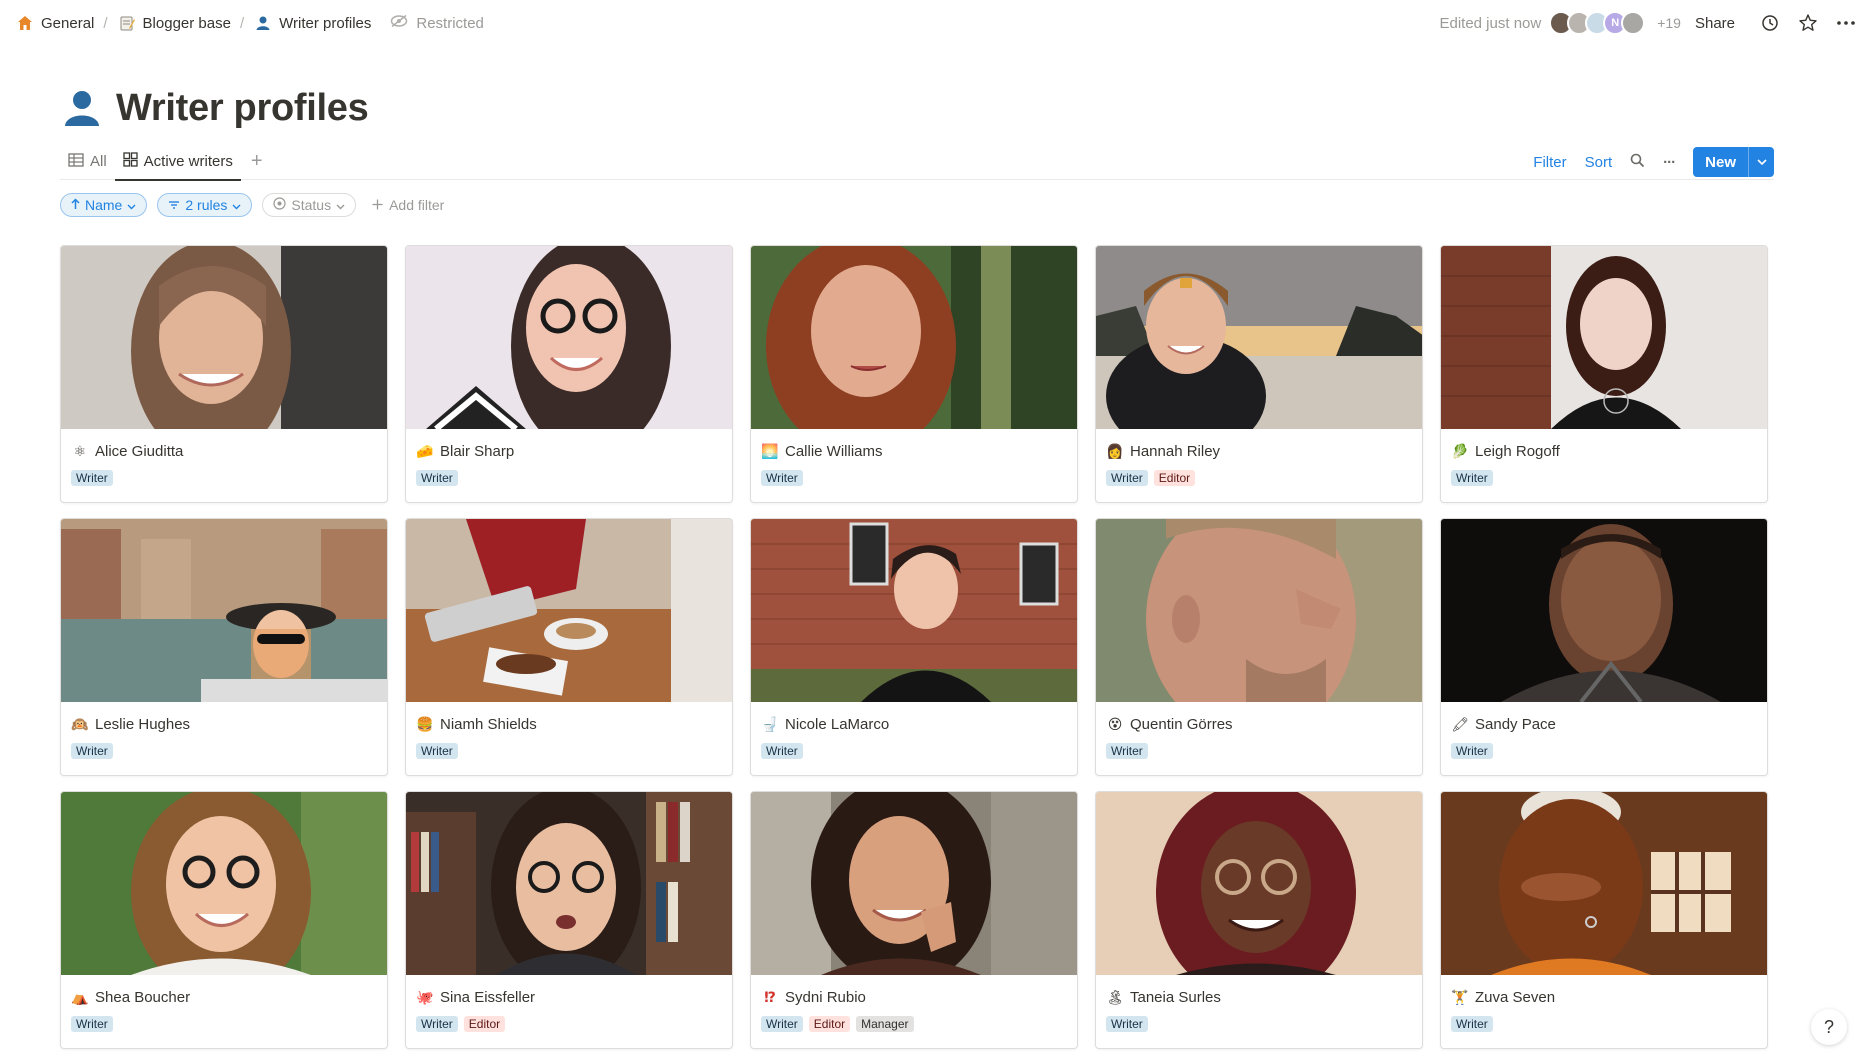 The height and width of the screenshot is (1059, 1861). What do you see at coordinates (770, 996) in the screenshot?
I see `card-emoji-icon: ⁉` at bounding box center [770, 996].